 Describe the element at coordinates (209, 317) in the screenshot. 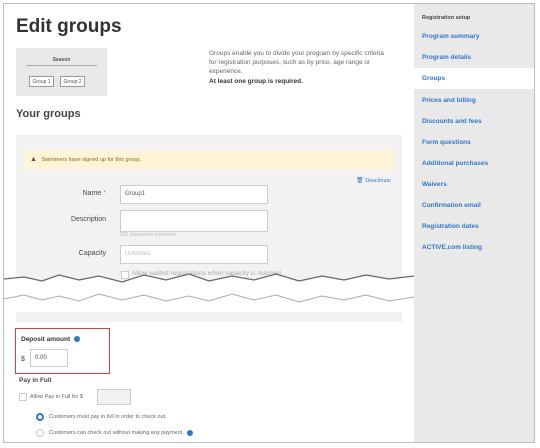

I see `card-continuation` at that location.